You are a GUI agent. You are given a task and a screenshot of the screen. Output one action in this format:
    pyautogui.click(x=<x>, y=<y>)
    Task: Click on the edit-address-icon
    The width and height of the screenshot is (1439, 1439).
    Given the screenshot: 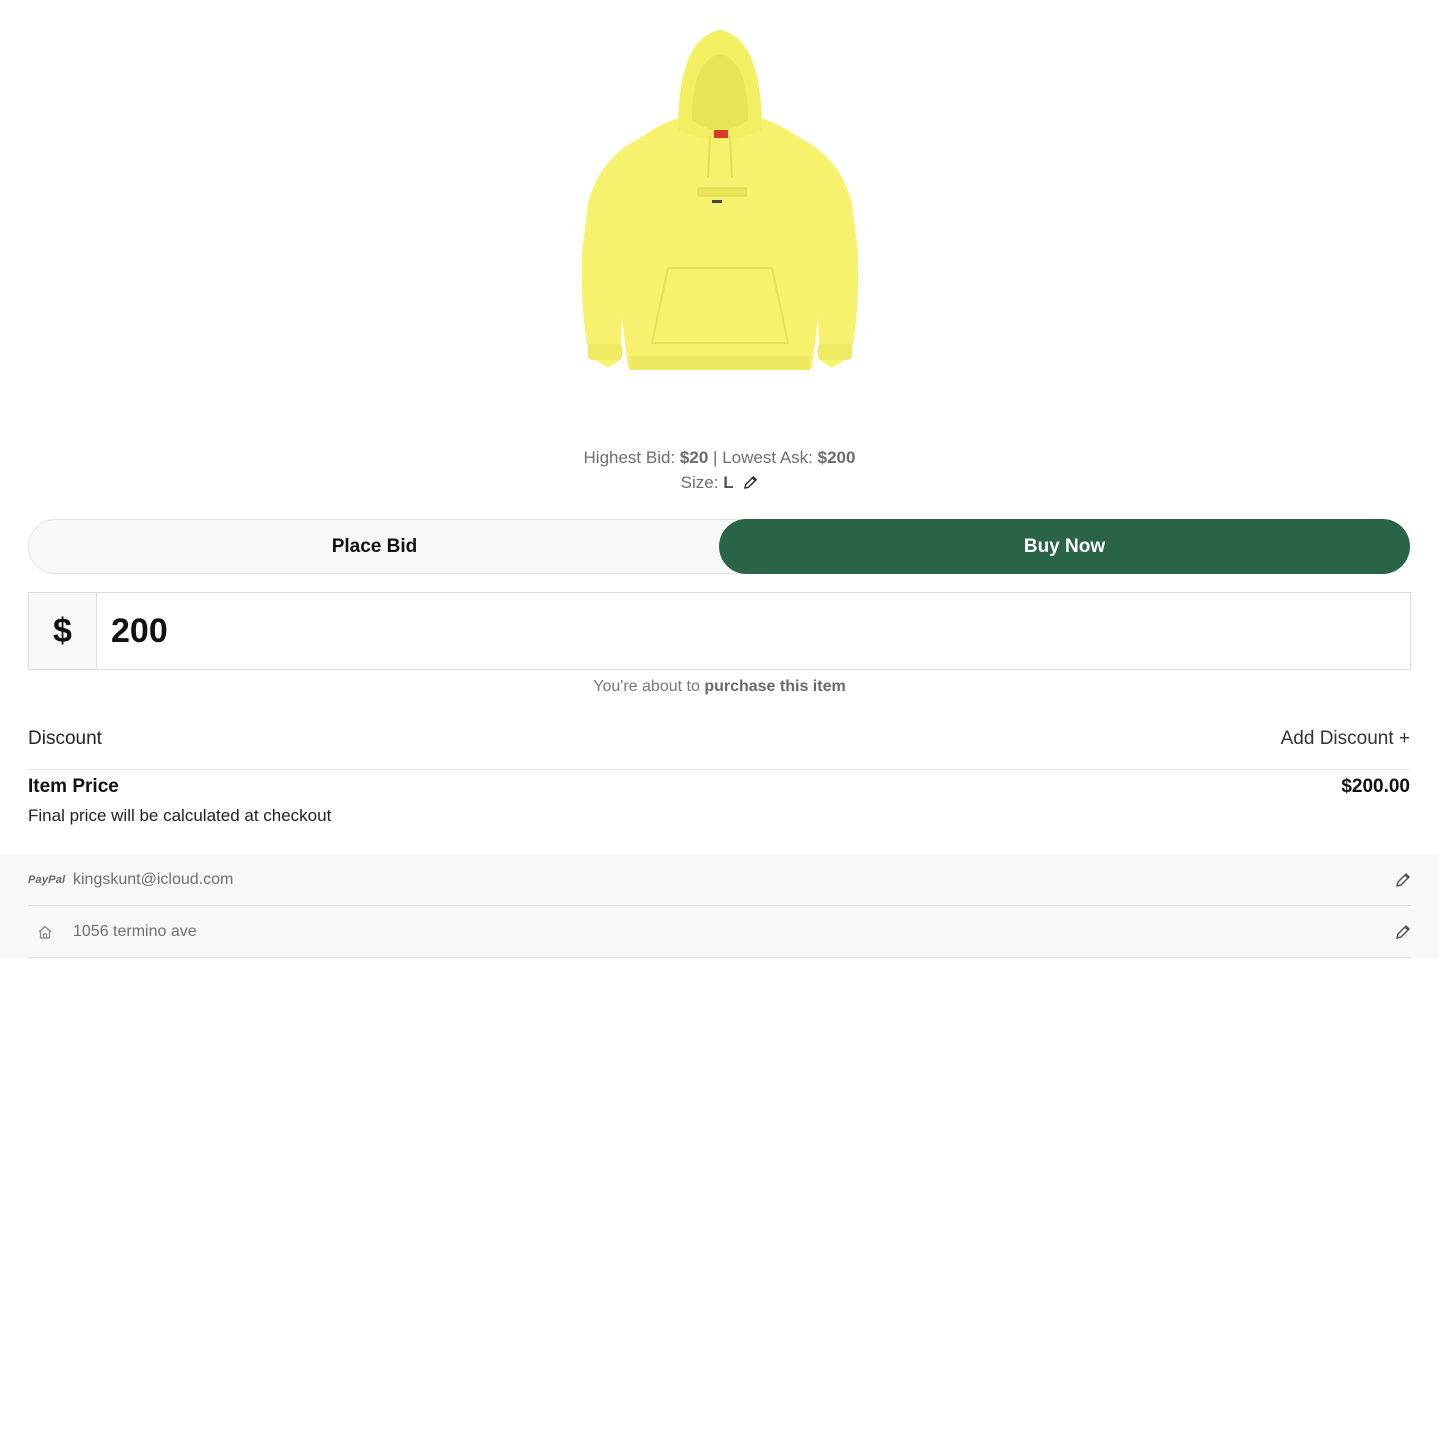 What is the action you would take?
    pyautogui.click(x=1401, y=932)
    